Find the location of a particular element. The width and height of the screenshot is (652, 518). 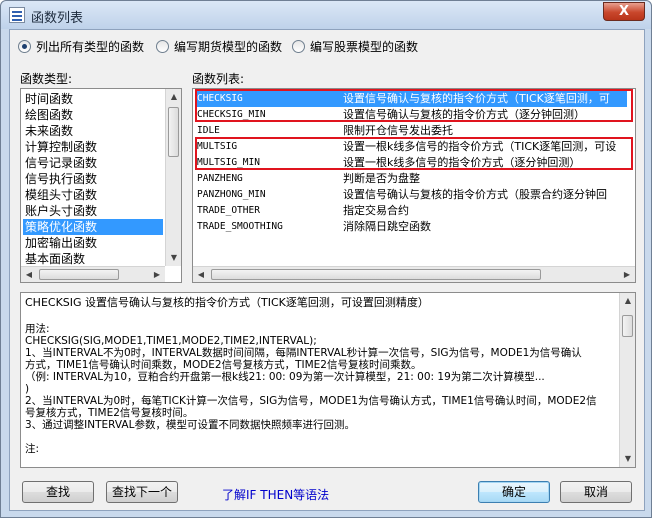

description-line: 3、通过调整INTERVAL参数，模型可设置不同数据快照频率进行回测。 is located at coordinates (190, 425).